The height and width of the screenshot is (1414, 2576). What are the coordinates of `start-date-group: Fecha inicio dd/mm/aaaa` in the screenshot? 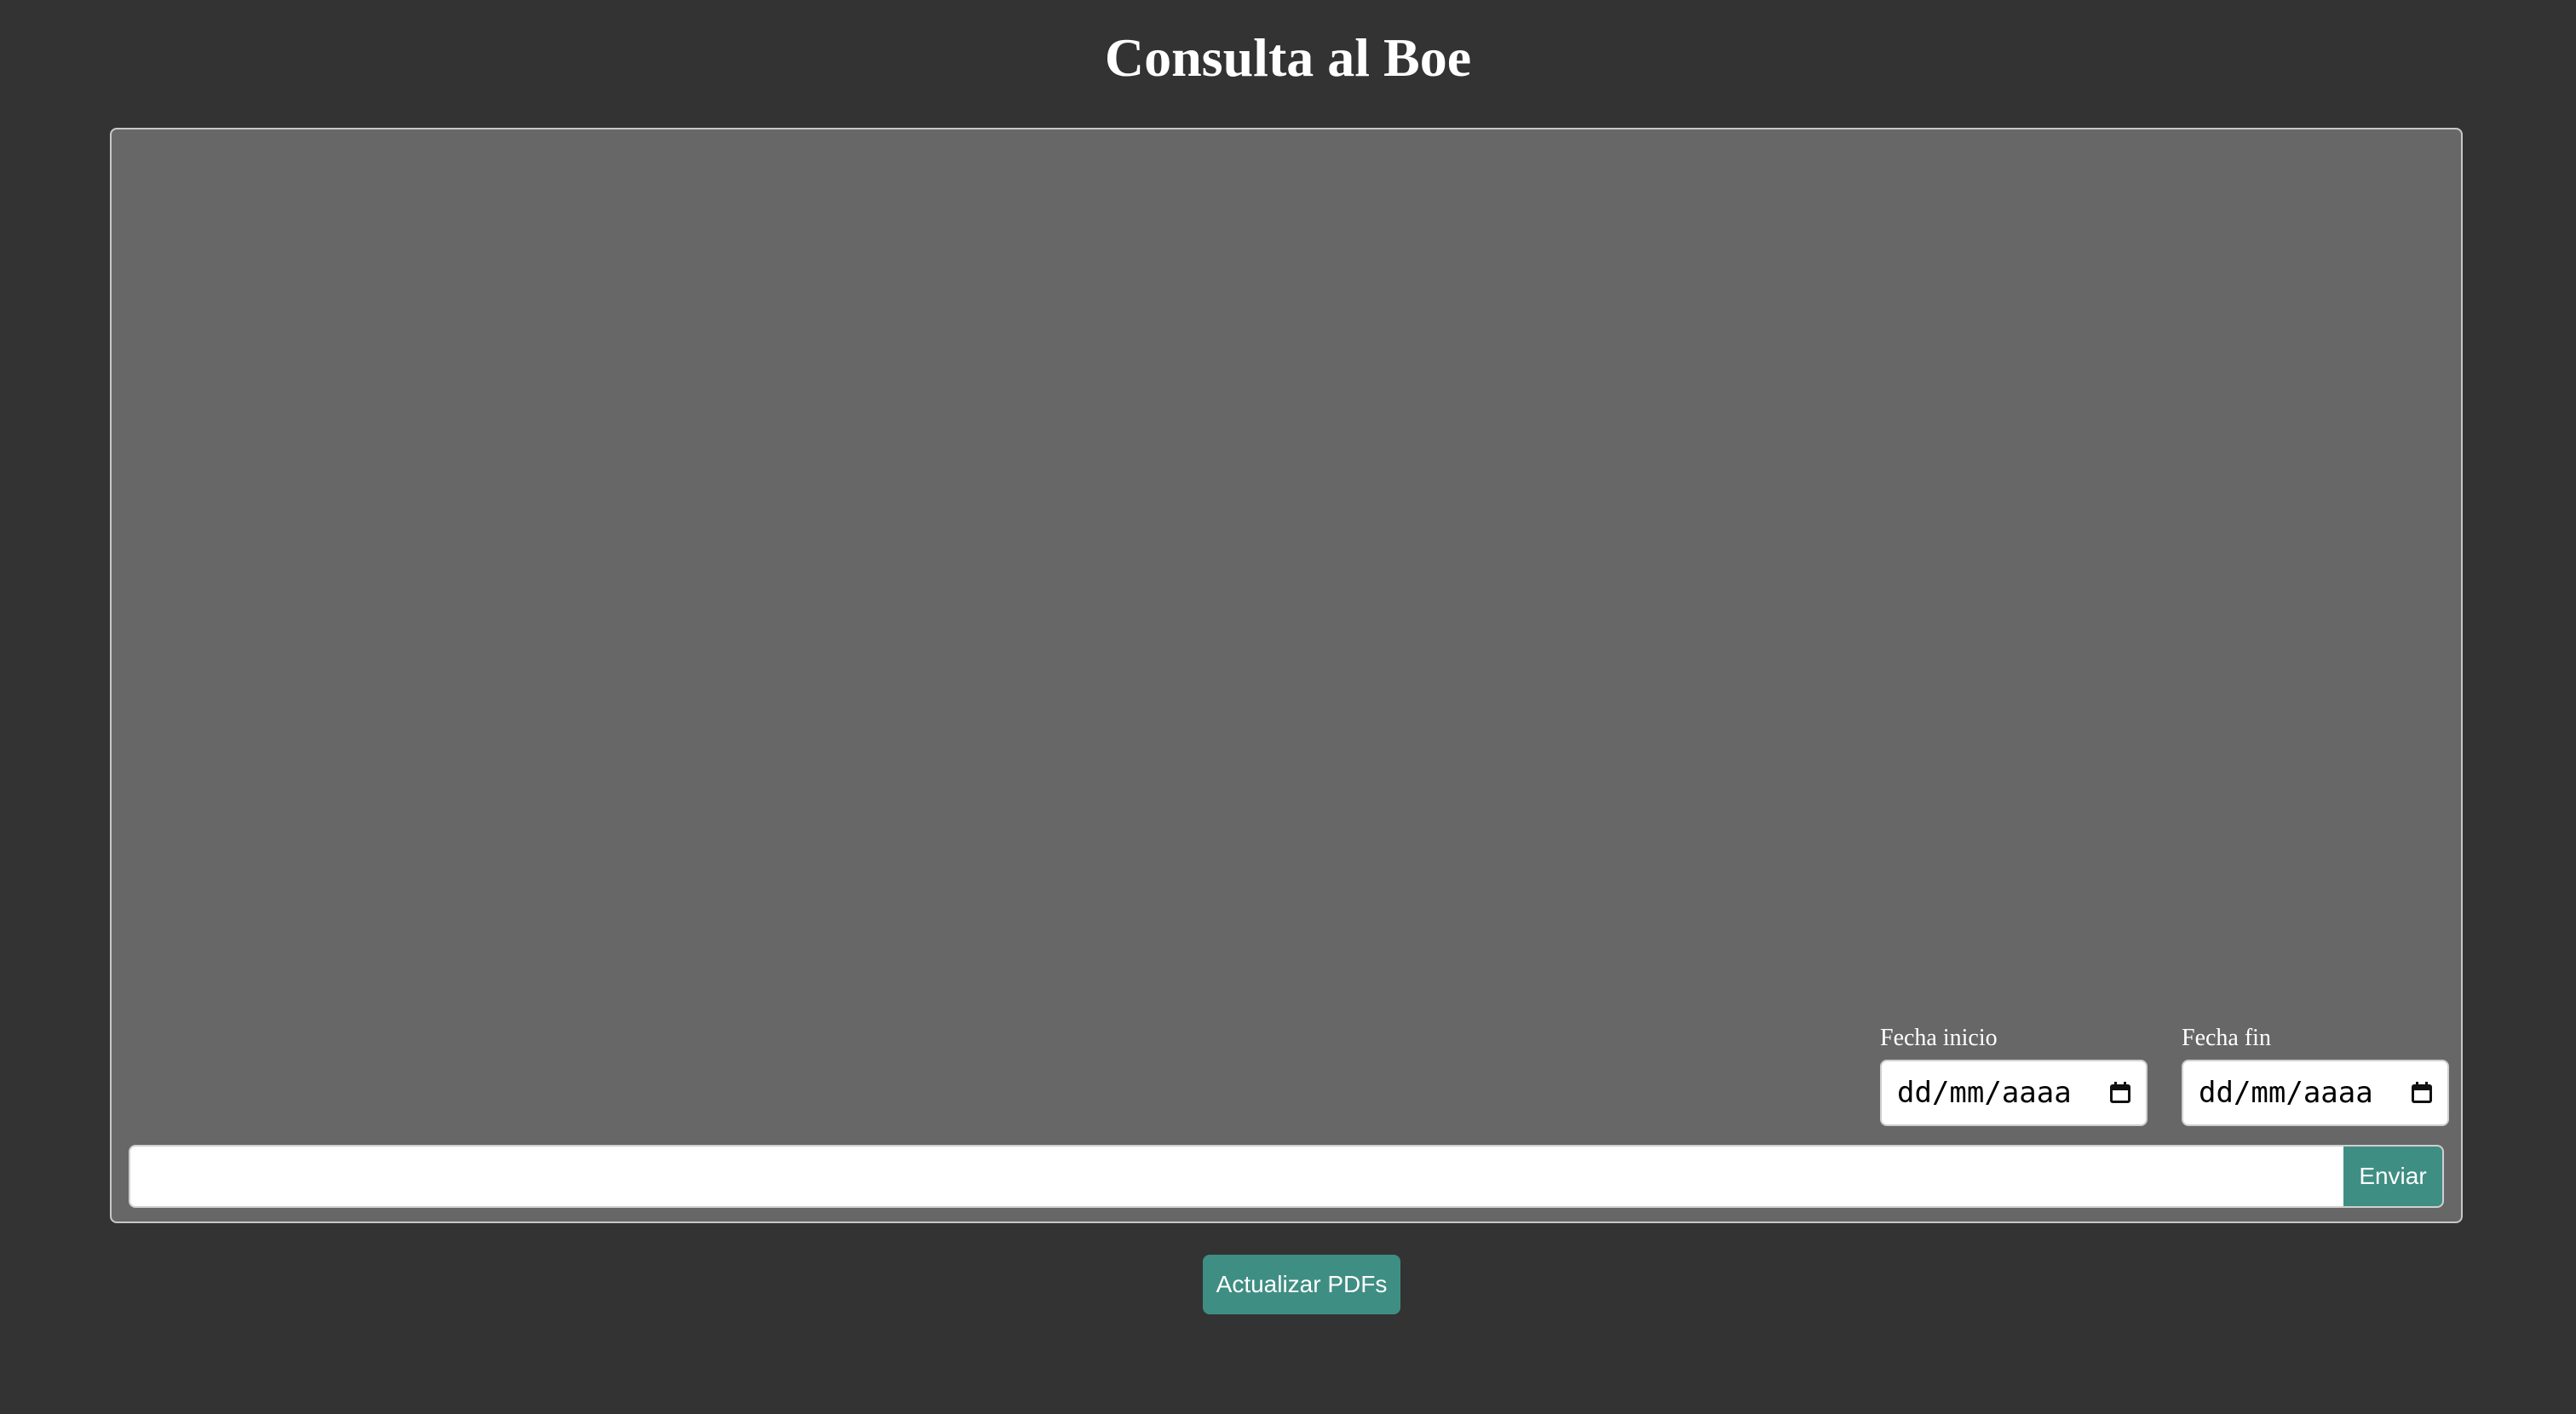 It's located at (2014, 1075).